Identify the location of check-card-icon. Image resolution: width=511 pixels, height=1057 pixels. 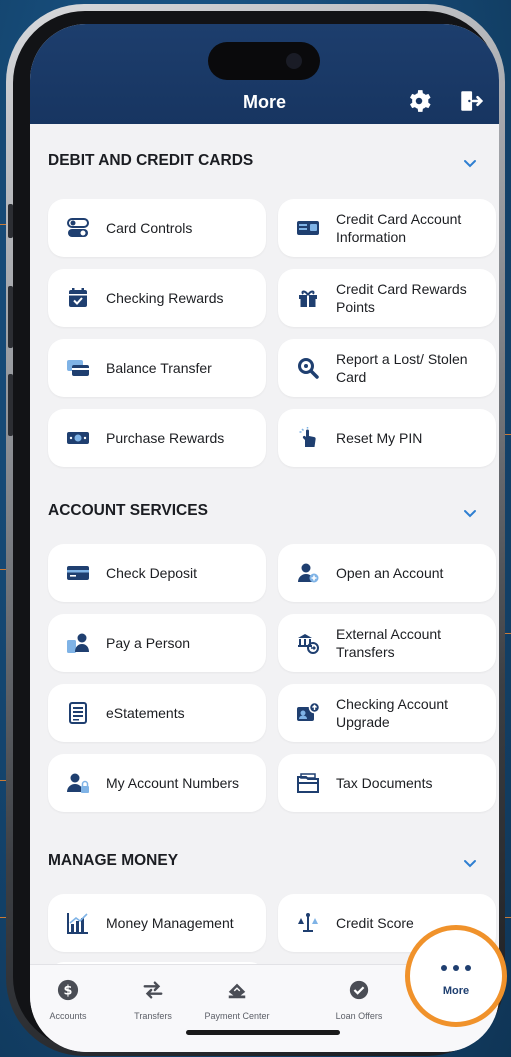
(78, 573).